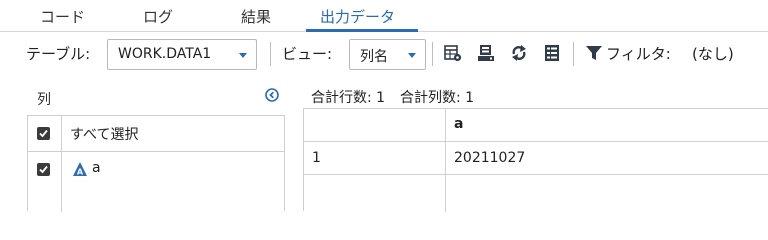 The height and width of the screenshot is (240, 768). Describe the element at coordinates (607, 158) in the screenshot. I see `table-cell: 20211027` at that location.